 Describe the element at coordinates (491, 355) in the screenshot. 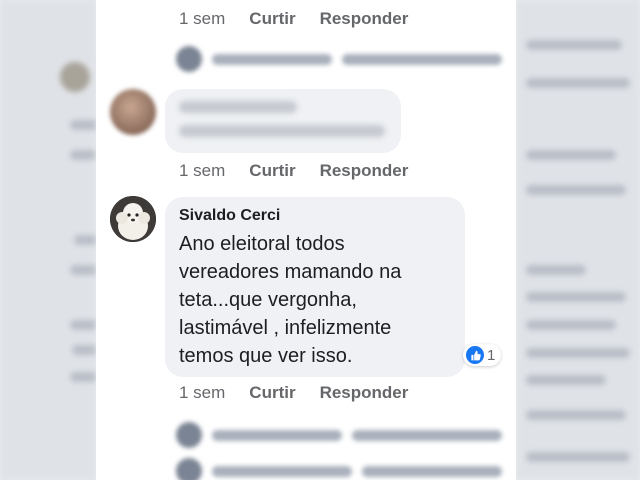

I see `reaction-count: 1` at that location.